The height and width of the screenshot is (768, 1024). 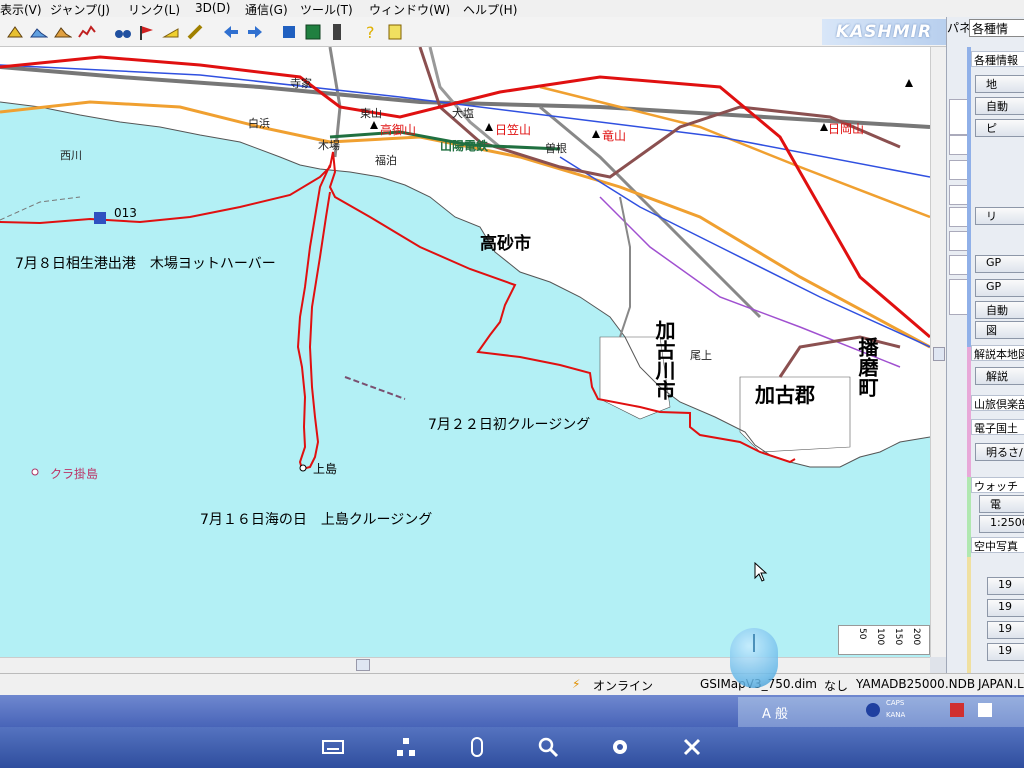 What do you see at coordinates (1005, 608) in the screenshot?
I see `button-year2: 19` at bounding box center [1005, 608].